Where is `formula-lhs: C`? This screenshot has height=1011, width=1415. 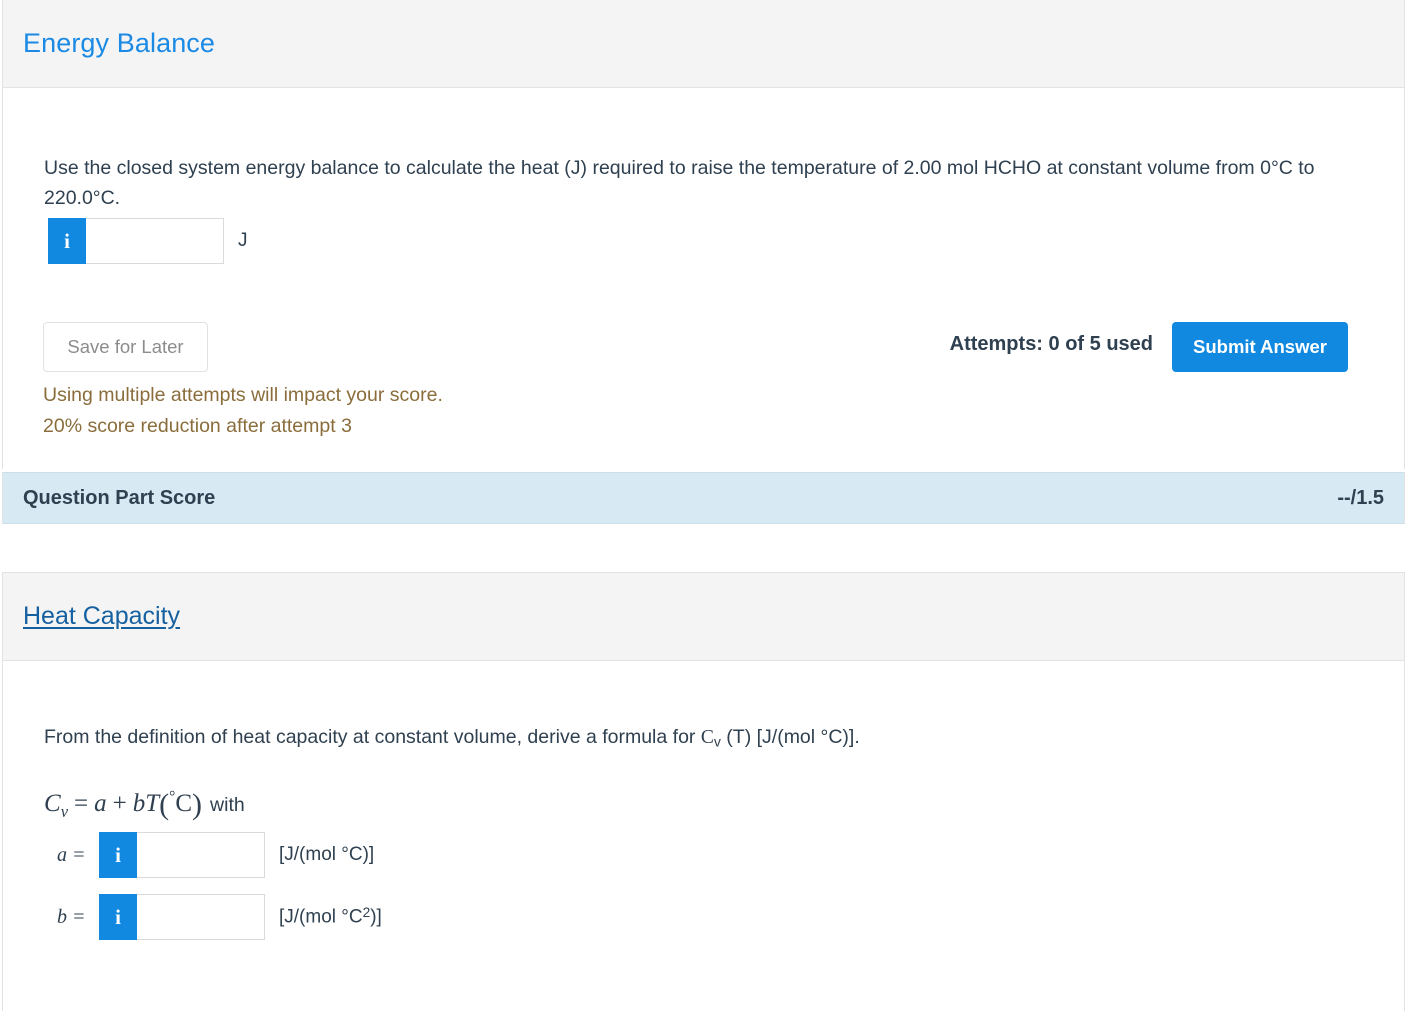
formula-lhs: C is located at coordinates (52, 803).